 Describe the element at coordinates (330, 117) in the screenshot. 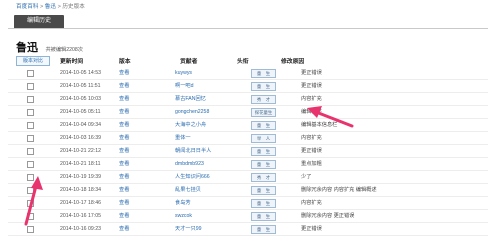

I see `arrow-right-icon` at that location.